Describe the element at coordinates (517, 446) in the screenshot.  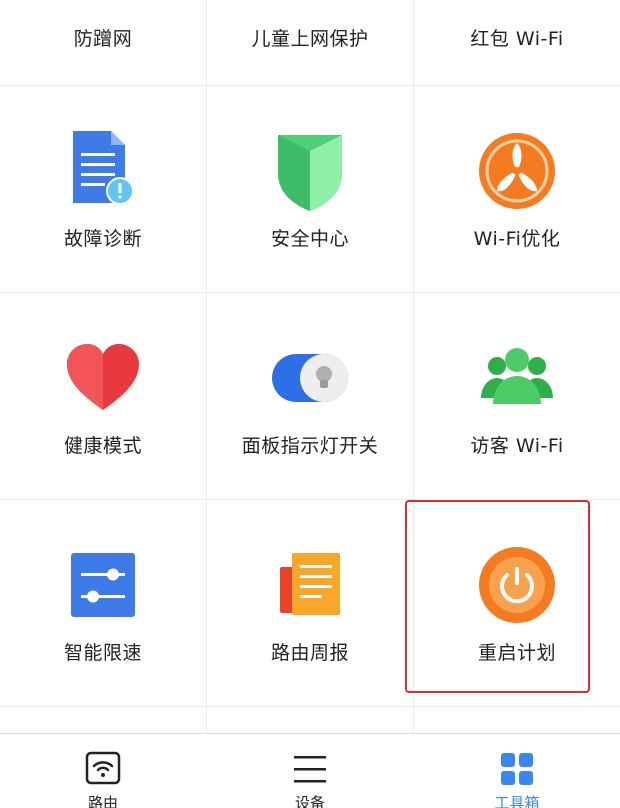
I see `tool-label: 访客 Wi-Fi` at that location.